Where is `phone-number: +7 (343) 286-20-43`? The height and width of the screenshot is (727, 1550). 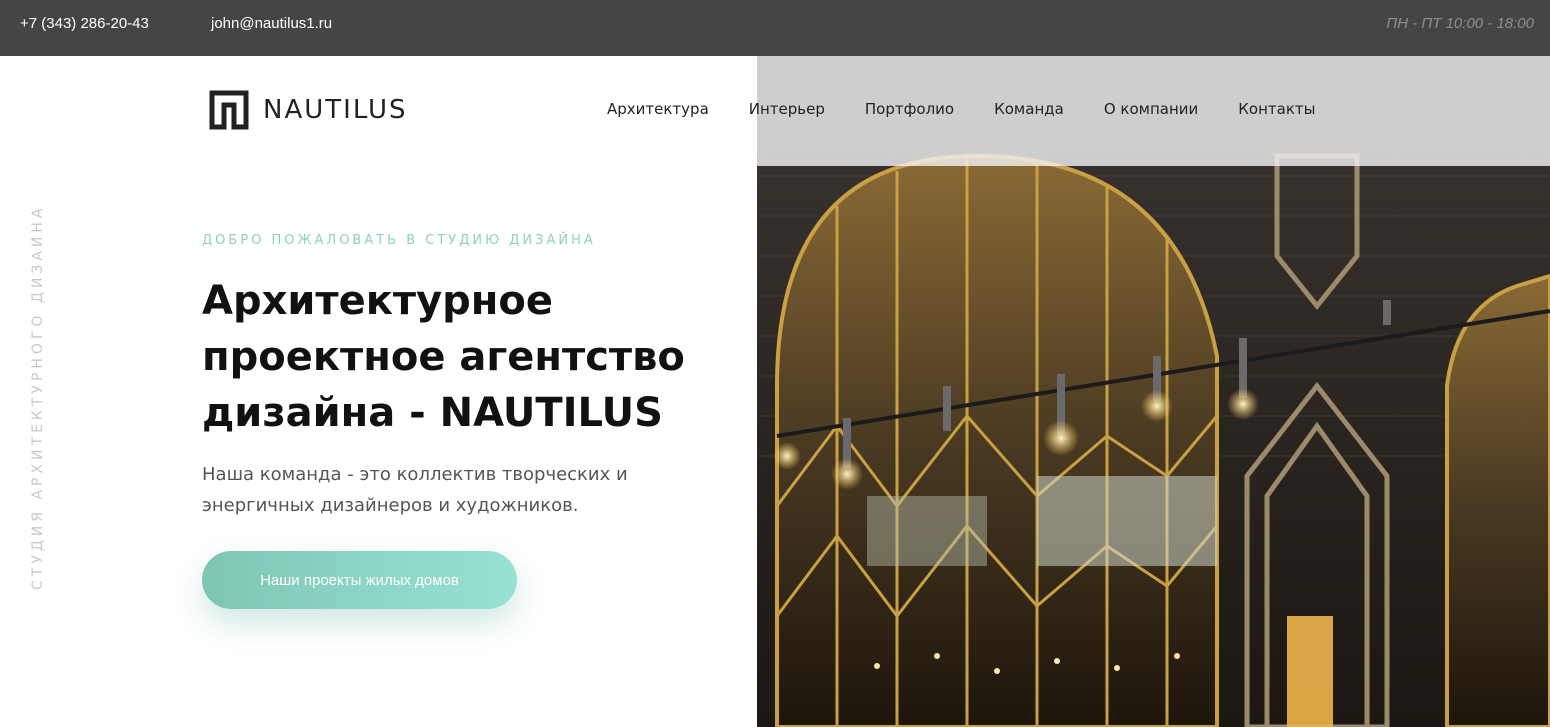 phone-number: +7 (343) 286-20-43 is located at coordinates (84, 23).